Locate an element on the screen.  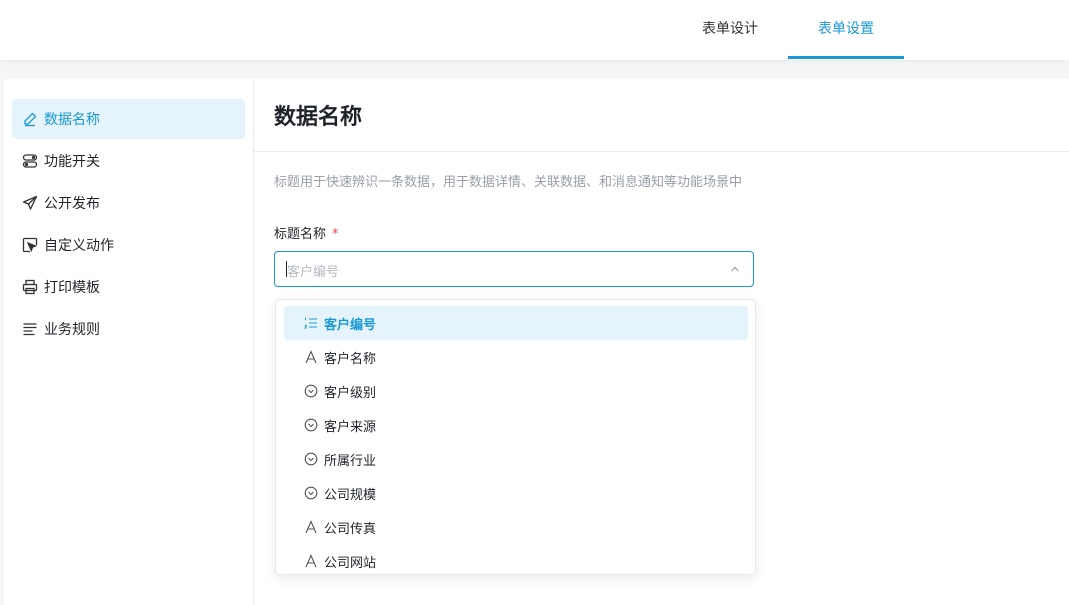
select-placeholder: 客户编号 is located at coordinates (313, 272).